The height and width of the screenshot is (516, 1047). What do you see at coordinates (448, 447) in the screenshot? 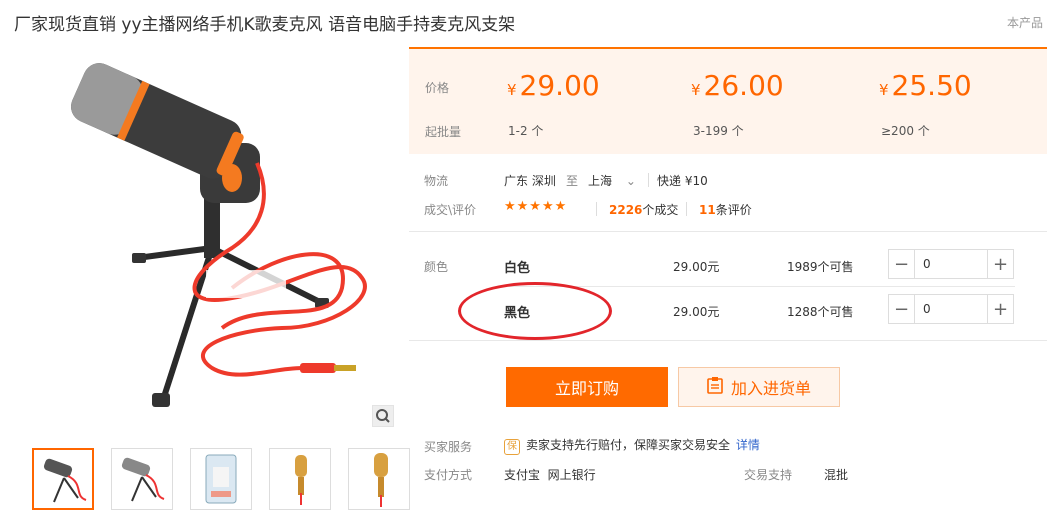
I see `service-label: 买家服务` at bounding box center [448, 447].